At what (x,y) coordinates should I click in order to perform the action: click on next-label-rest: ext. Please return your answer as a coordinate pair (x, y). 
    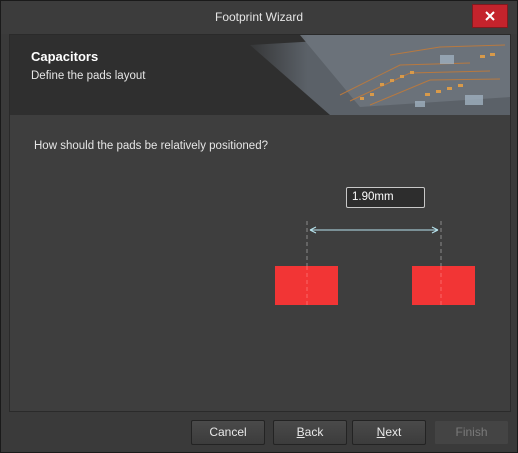
    Looking at the image, I should click on (393, 432).